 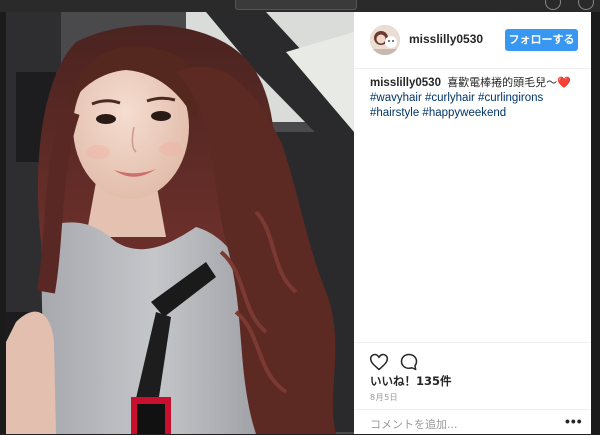 What do you see at coordinates (409, 362) in the screenshot?
I see `comment-bubble-icon` at bounding box center [409, 362].